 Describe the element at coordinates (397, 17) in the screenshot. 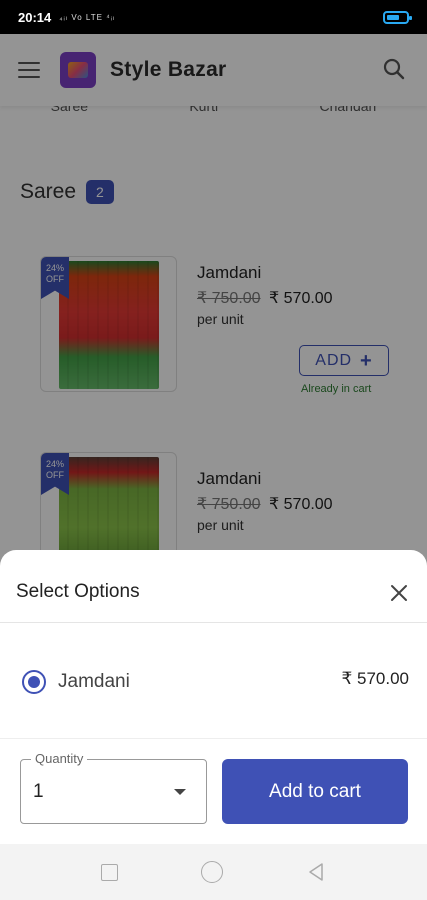

I see `battery-icon` at that location.